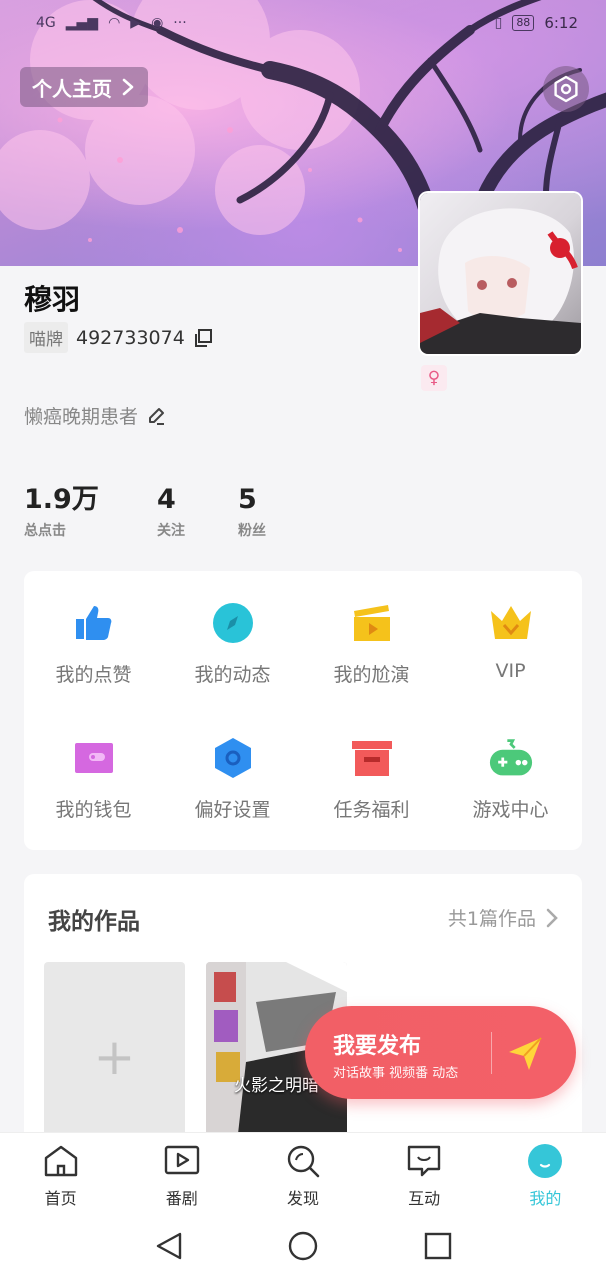 The height and width of the screenshot is (1280, 606). I want to click on nav-interact: 互动, so click(424, 1172).